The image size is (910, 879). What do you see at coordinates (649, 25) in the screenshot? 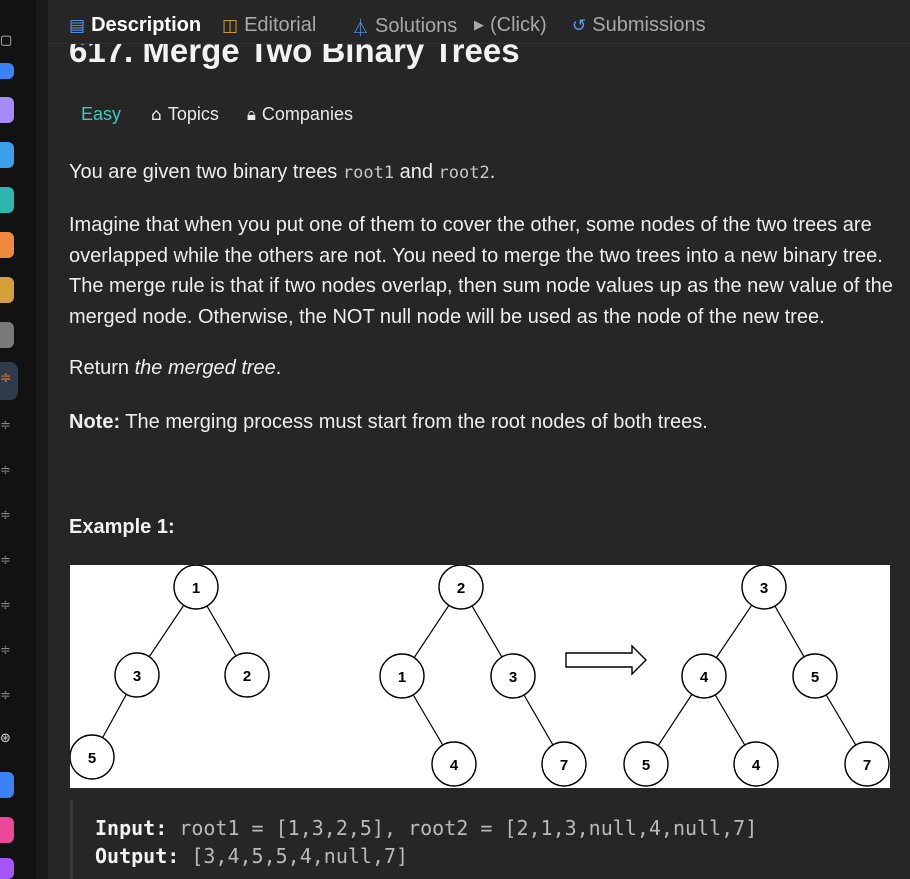
I see `tab-label: Submissions` at bounding box center [649, 25].